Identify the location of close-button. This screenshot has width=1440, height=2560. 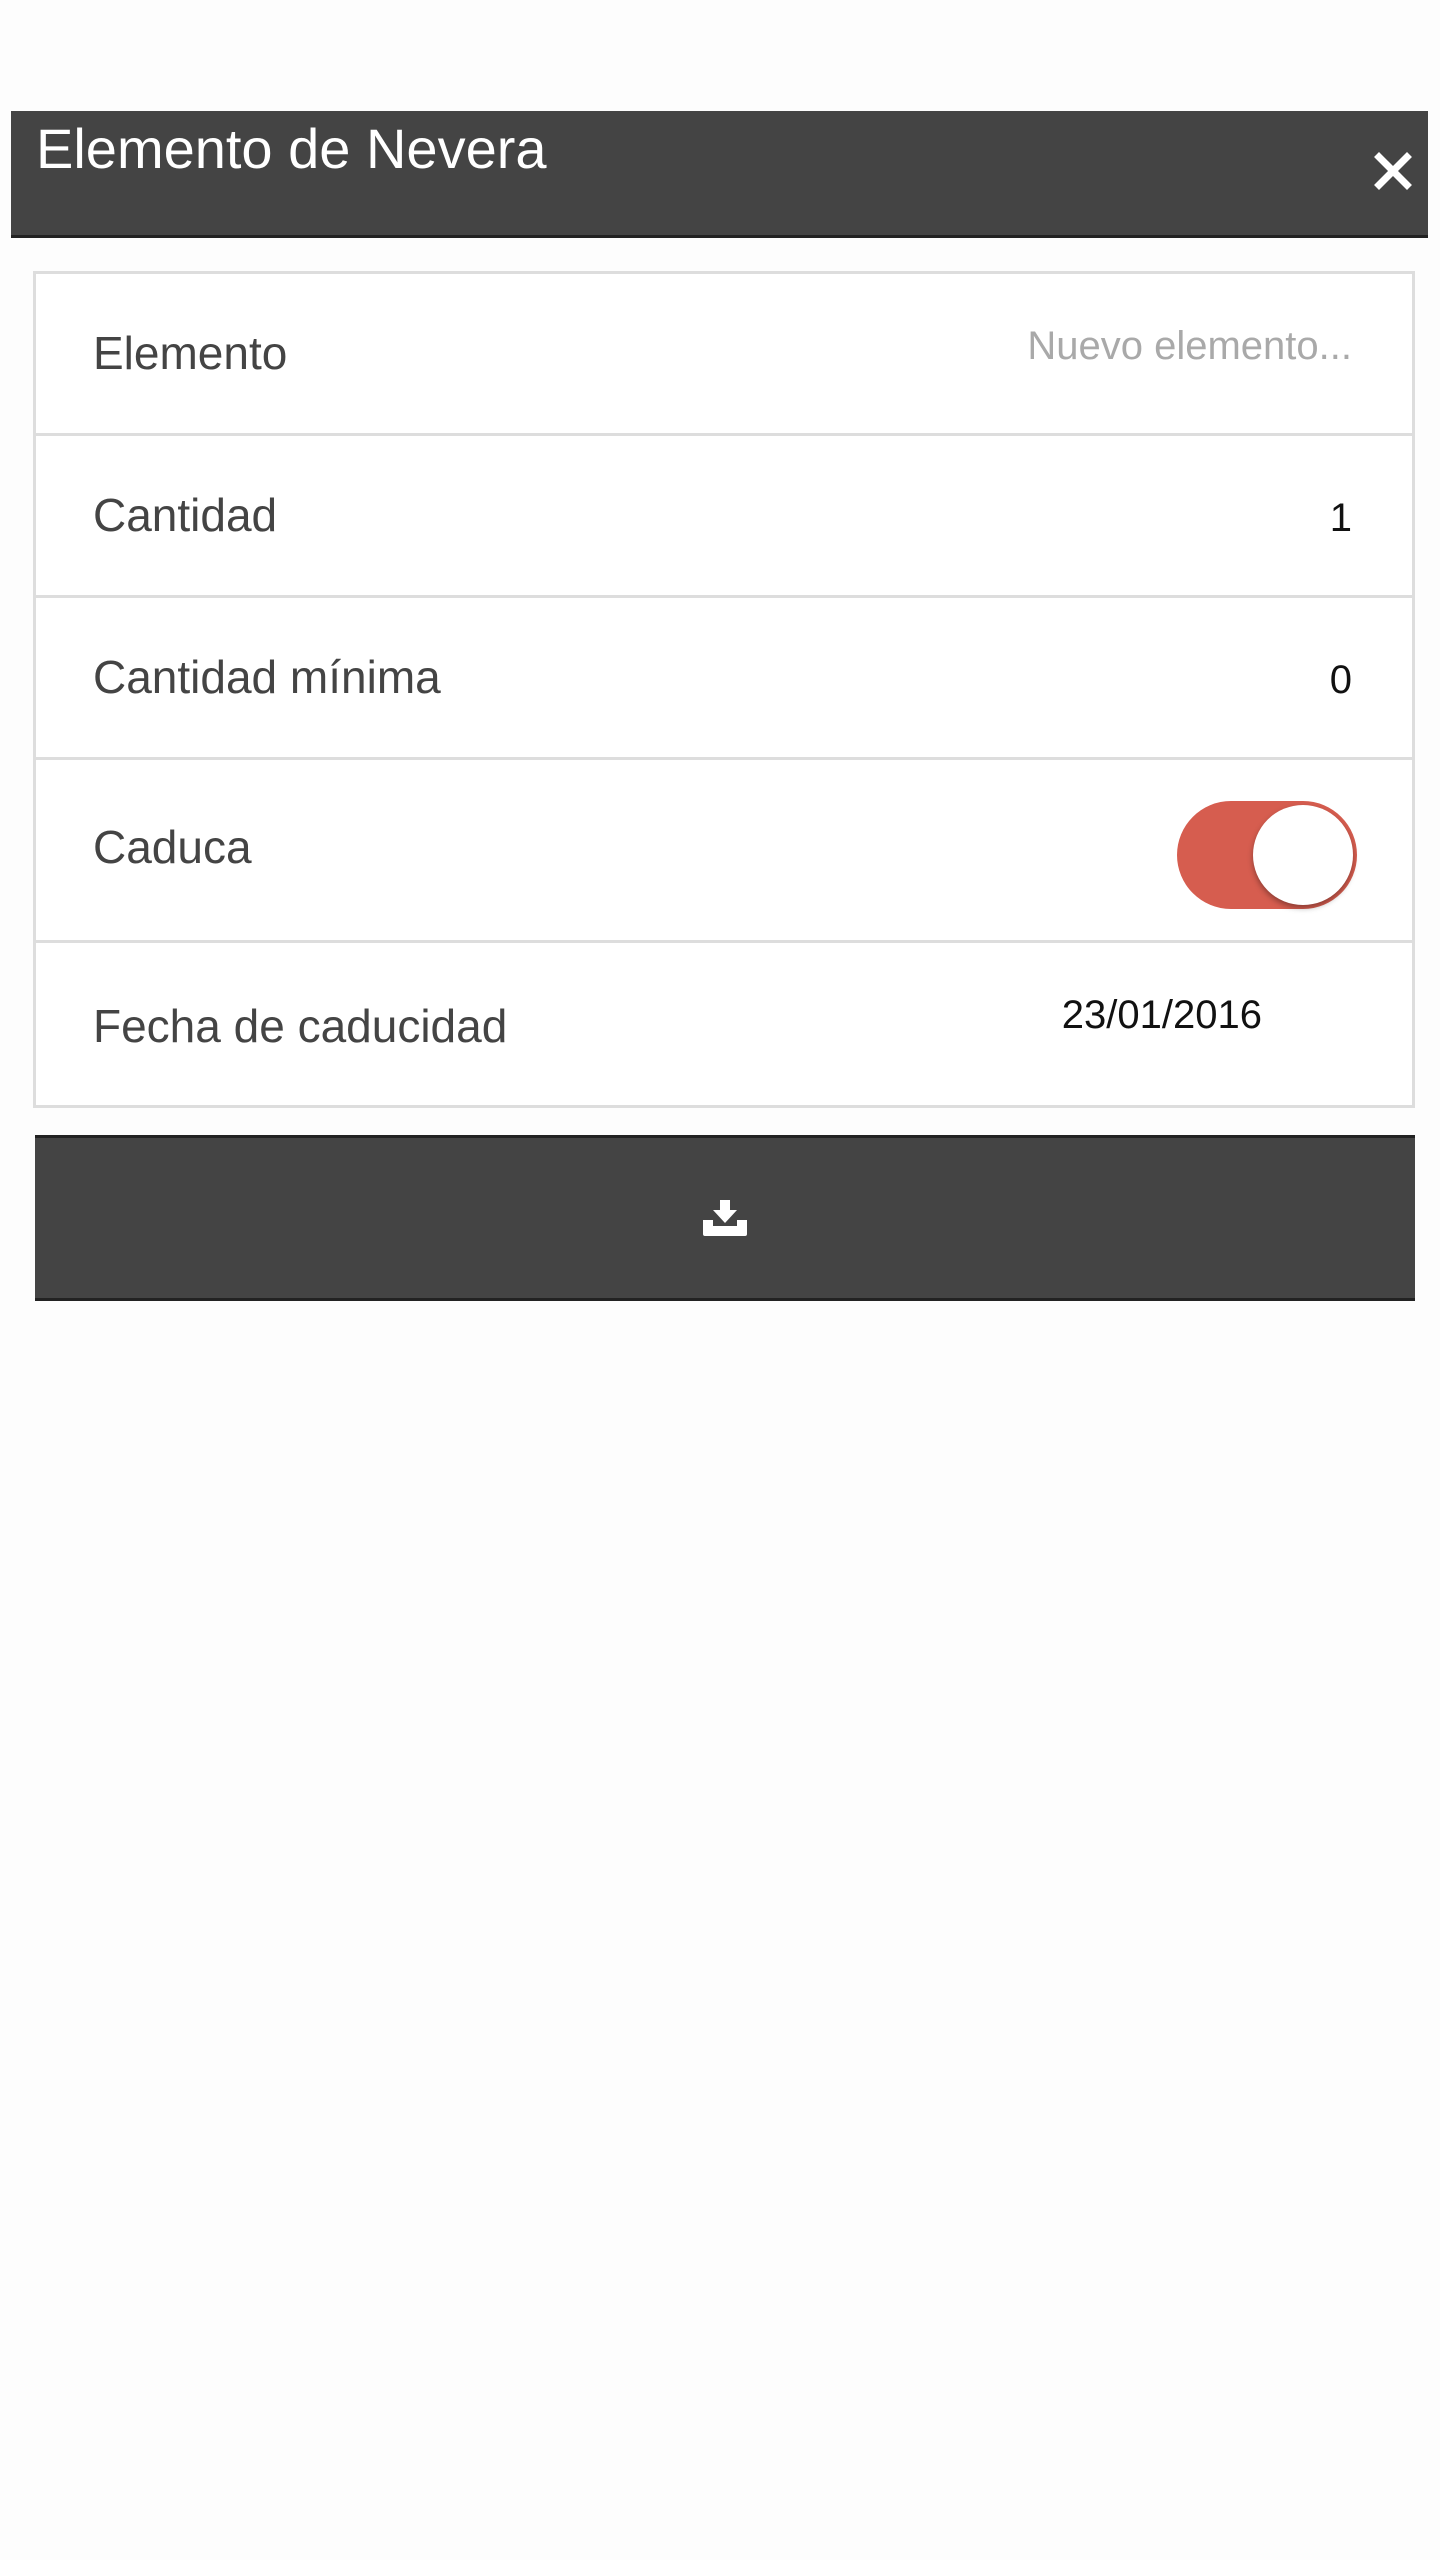
(1393, 171).